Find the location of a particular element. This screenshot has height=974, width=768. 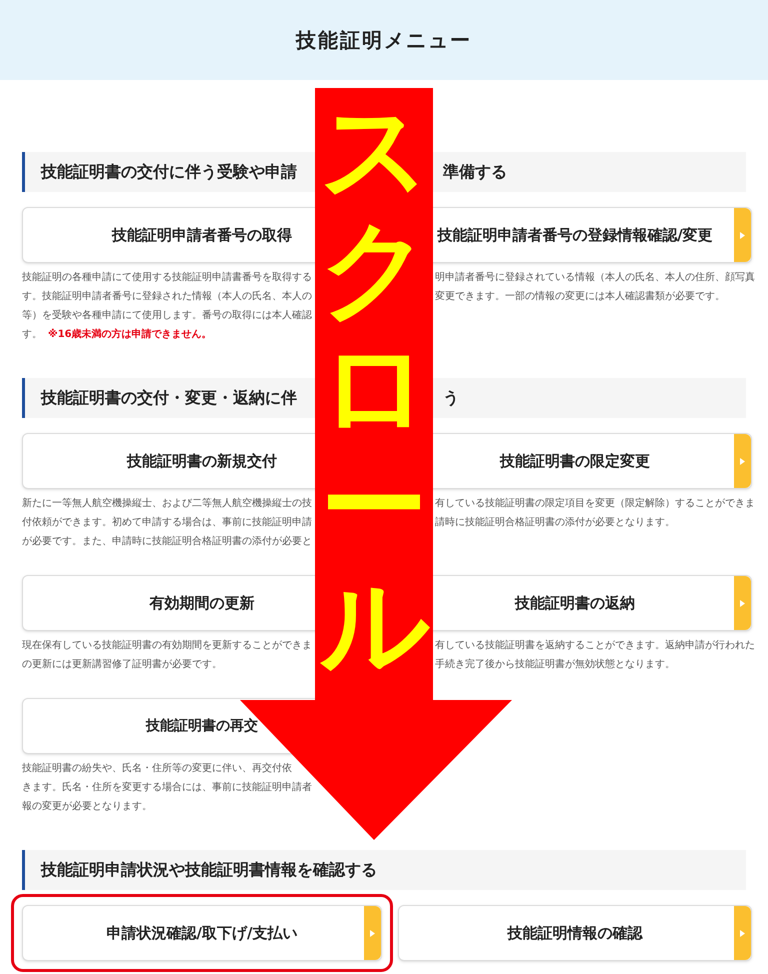

card-description: 技能証明の各種申請にて使用する技能証明申請書番号を取得する is located at coordinates (167, 277).